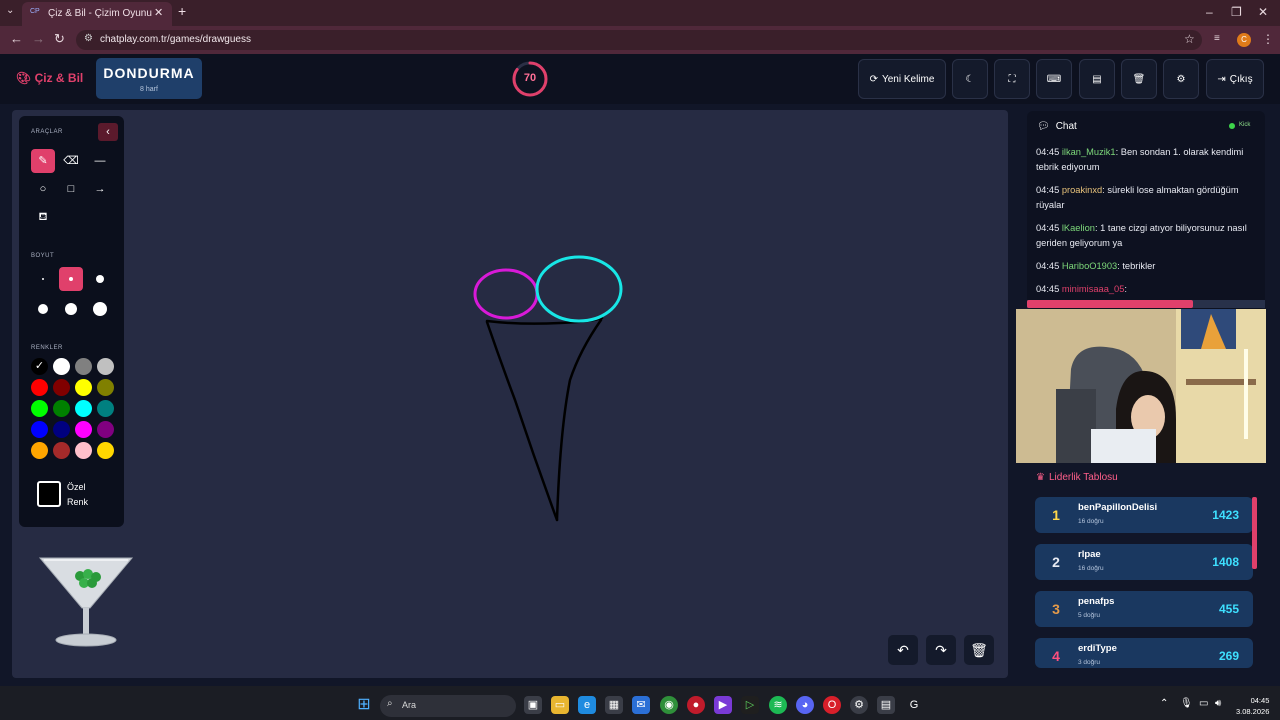 Image resolution: width=1280 pixels, height=720 pixels. I want to click on player-name: rlpae, so click(1089, 554).